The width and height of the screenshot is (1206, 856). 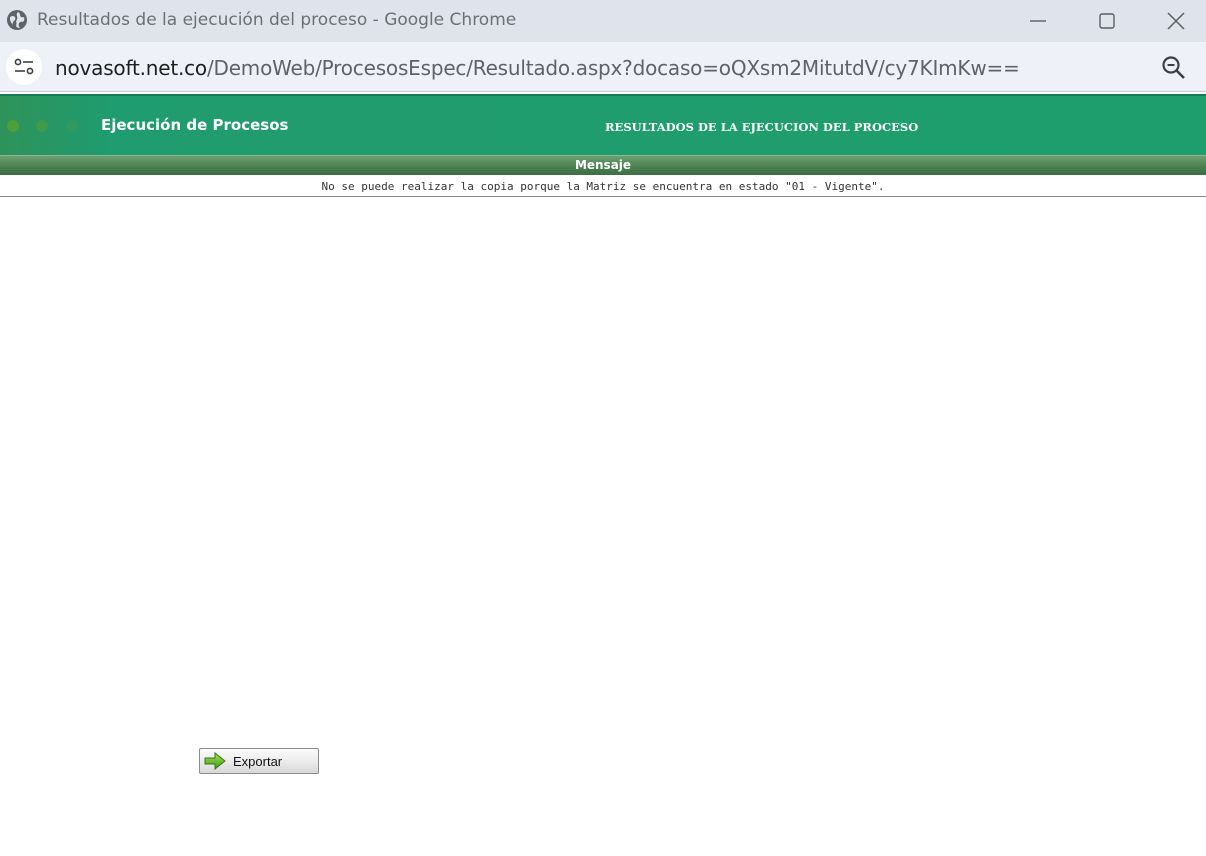 I want to click on message-header-bar: Mensaje, so click(x=603, y=165).